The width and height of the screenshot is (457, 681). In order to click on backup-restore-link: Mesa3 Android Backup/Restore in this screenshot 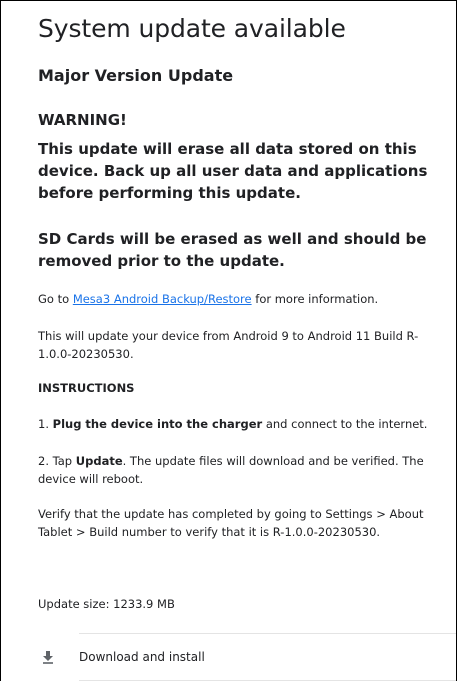, I will do `click(162, 299)`.